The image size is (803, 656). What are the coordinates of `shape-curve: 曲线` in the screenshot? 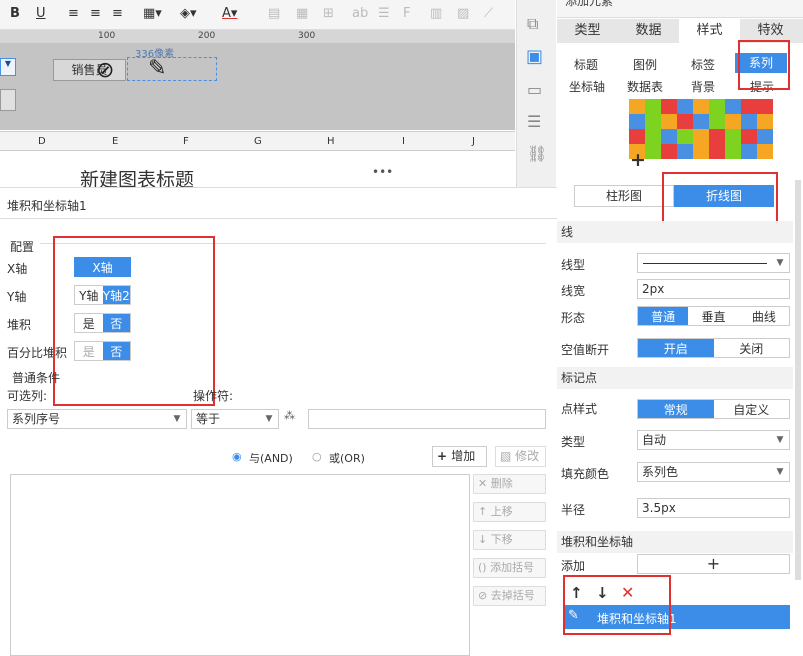 It's located at (764, 316).